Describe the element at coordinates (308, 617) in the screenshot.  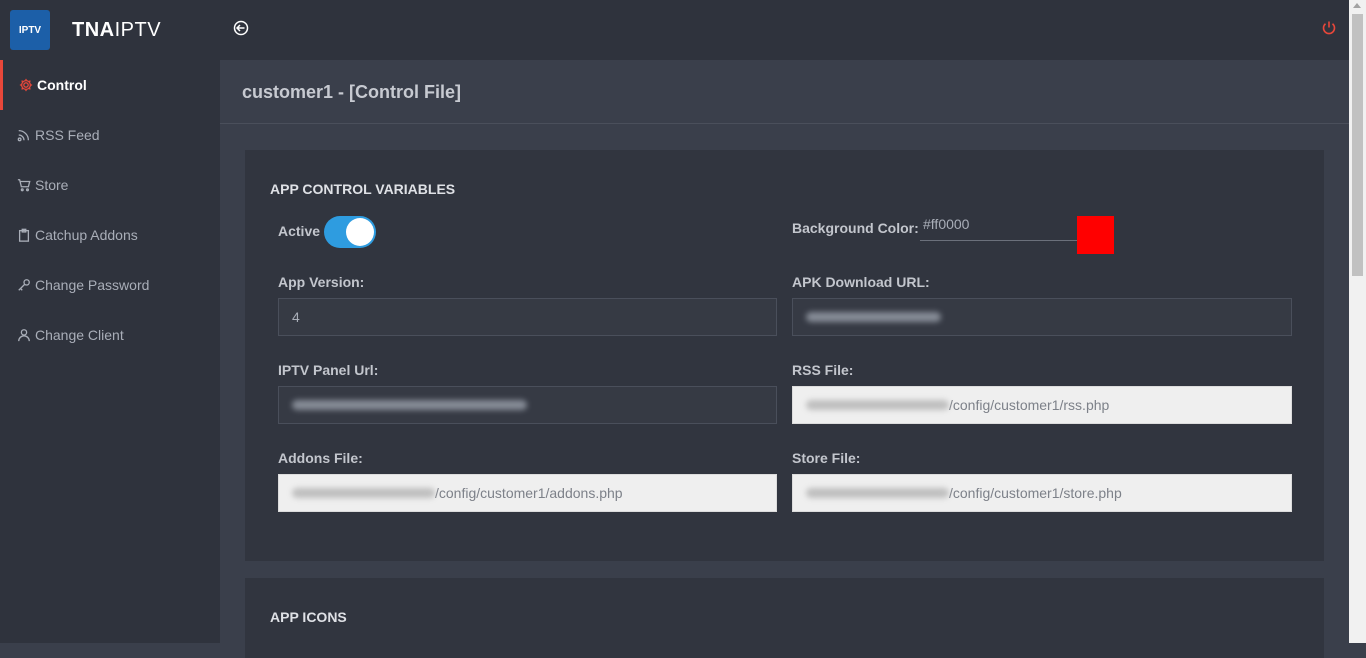
I see `card-title: APP ICONS` at that location.